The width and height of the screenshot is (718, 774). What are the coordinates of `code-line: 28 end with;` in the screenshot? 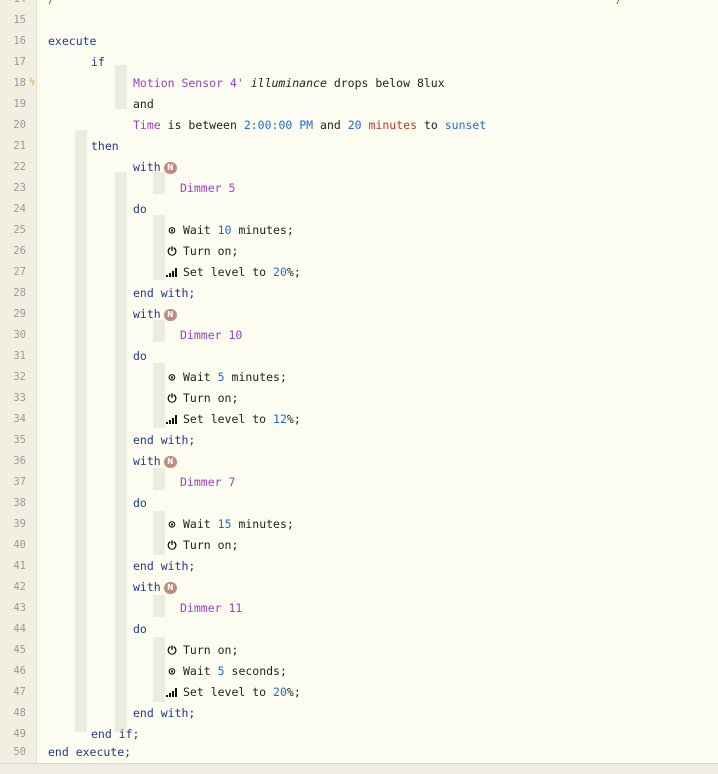 It's located at (359, 293).